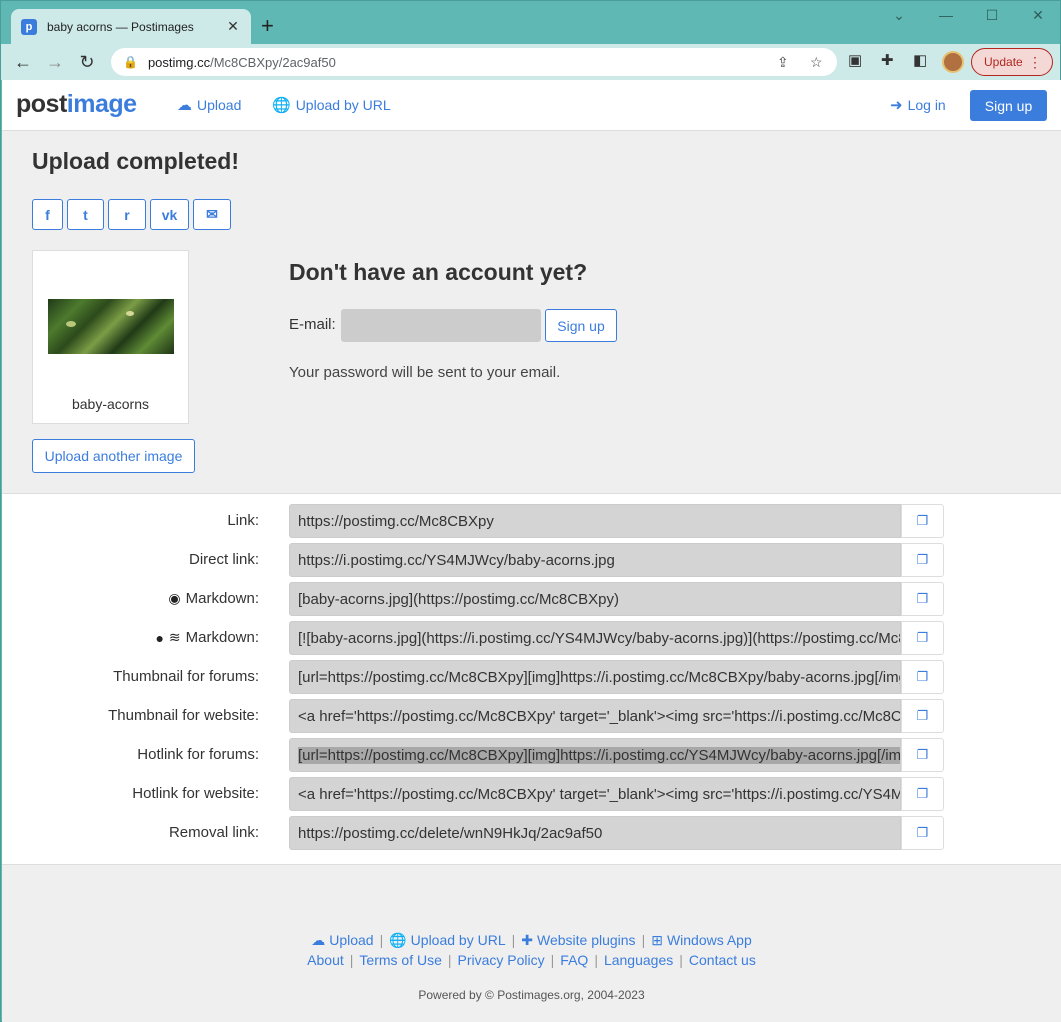 The image size is (1061, 1022). What do you see at coordinates (586, 940) in the screenshot?
I see `footer-plugins-link: Website plugins` at bounding box center [586, 940].